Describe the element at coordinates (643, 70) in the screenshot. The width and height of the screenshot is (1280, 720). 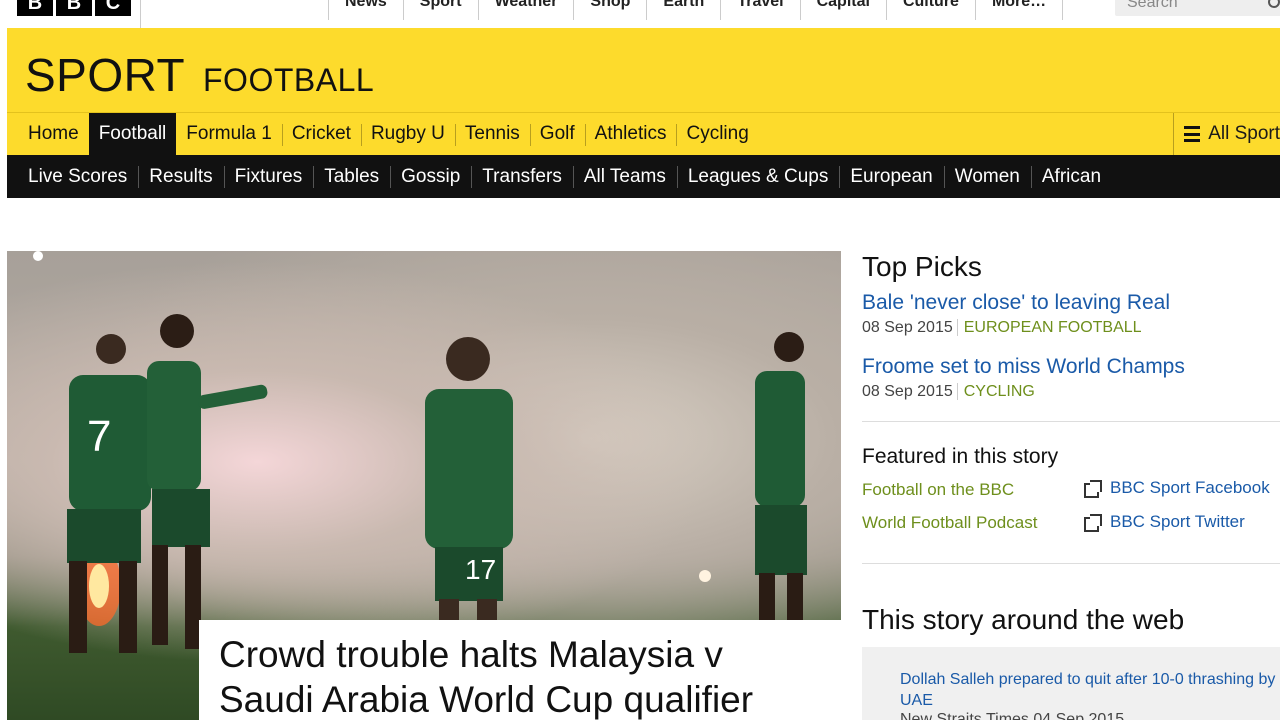
I see `sport-header: SPORT FOOTBALL` at that location.